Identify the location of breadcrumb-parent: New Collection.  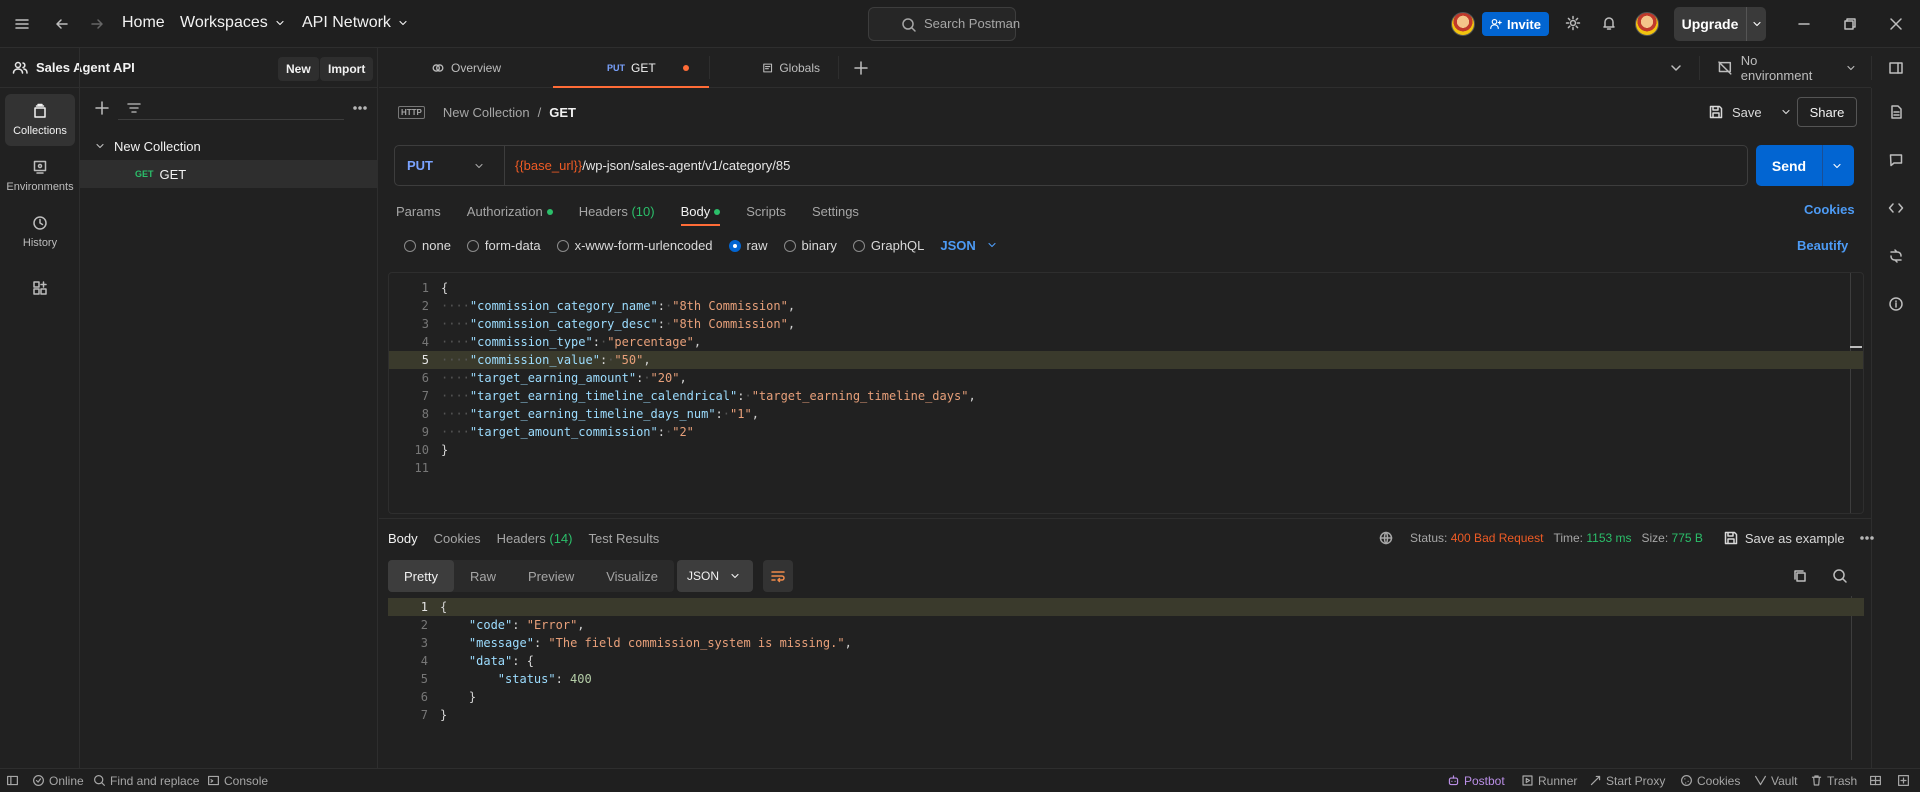
(486, 112).